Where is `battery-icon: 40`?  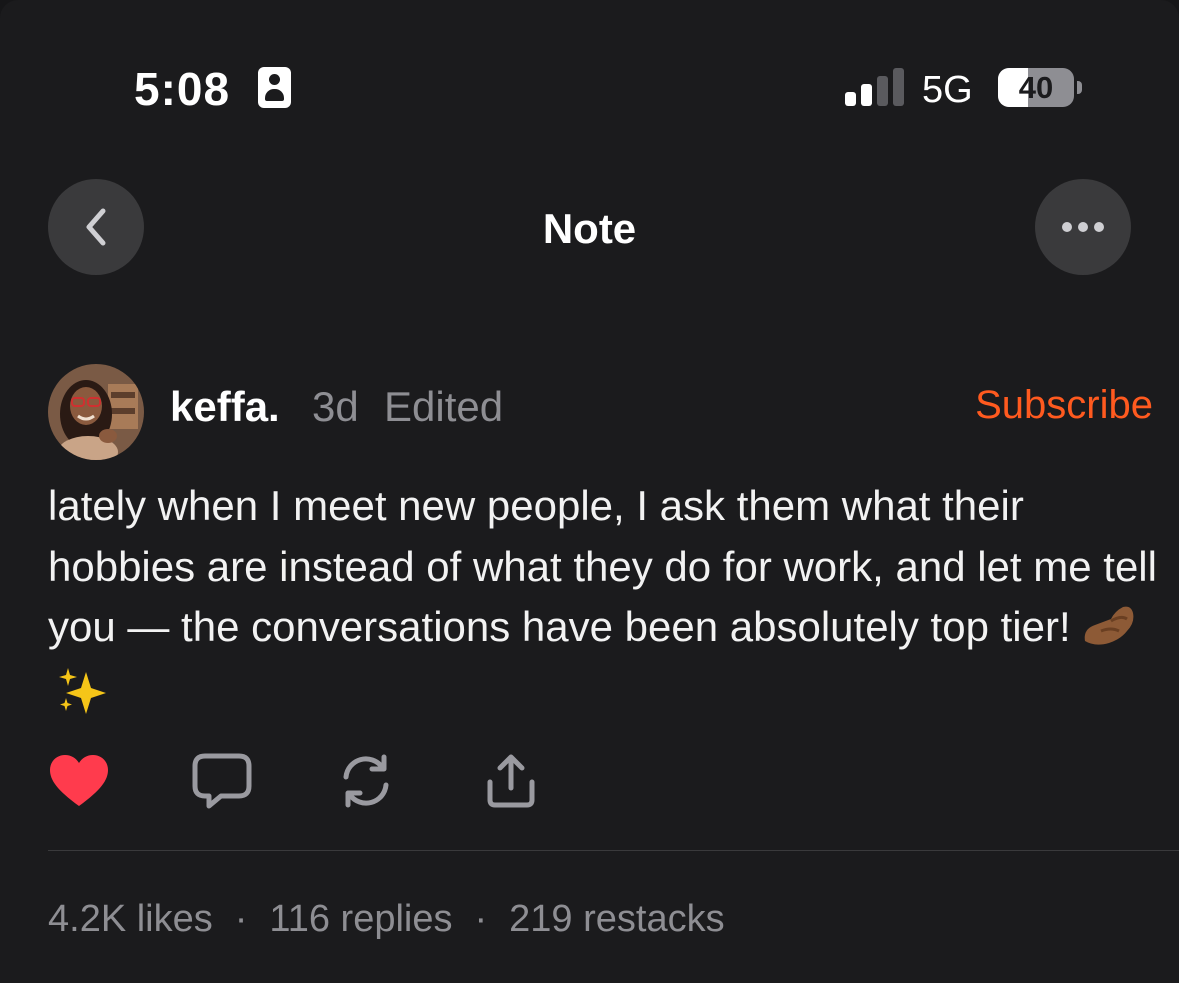 battery-icon: 40 is located at coordinates (1036, 87).